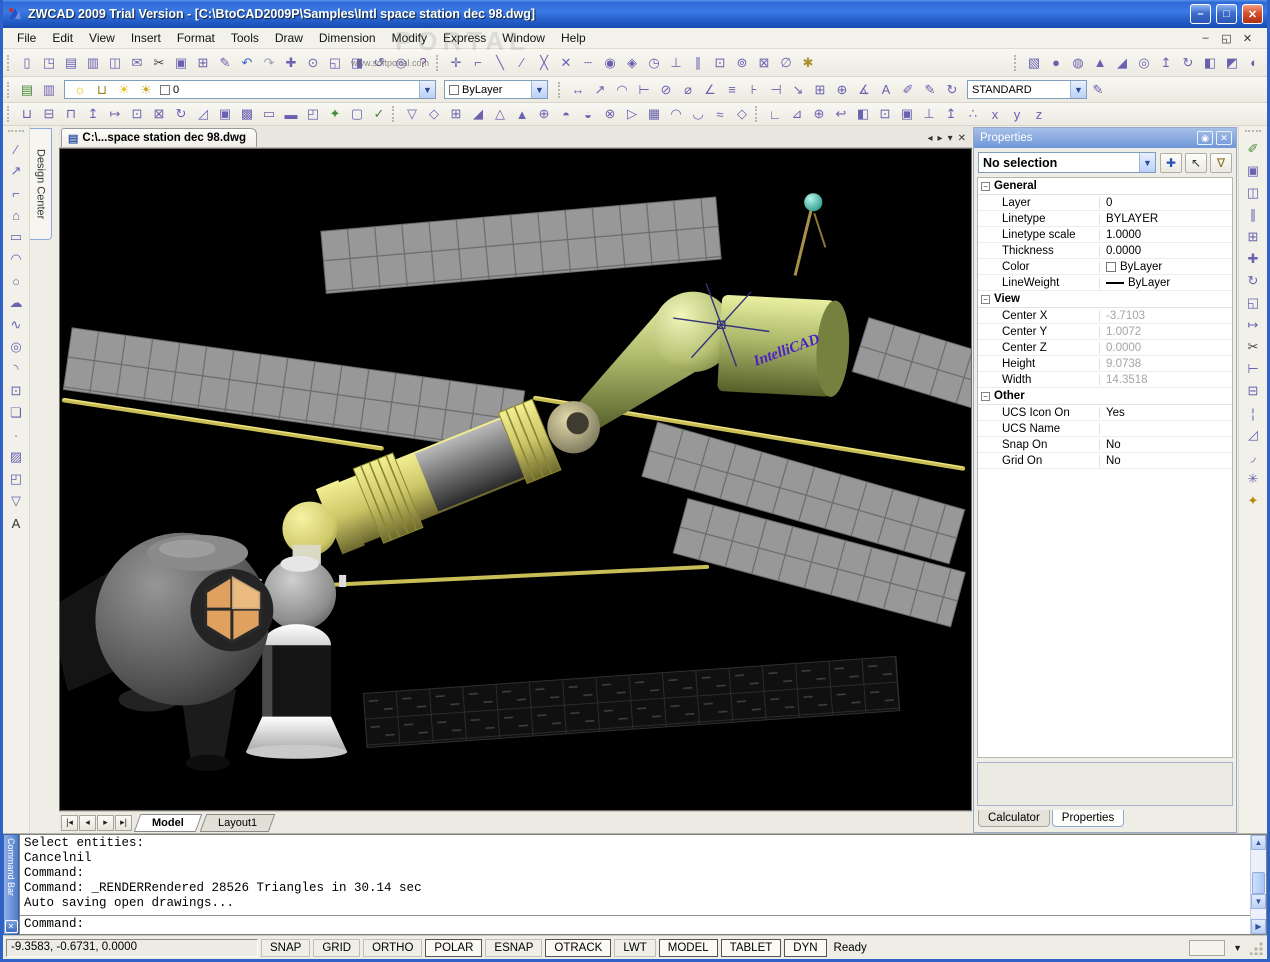 The image size is (1270, 962). I want to click on open-icon: ◳, so click(49, 63).